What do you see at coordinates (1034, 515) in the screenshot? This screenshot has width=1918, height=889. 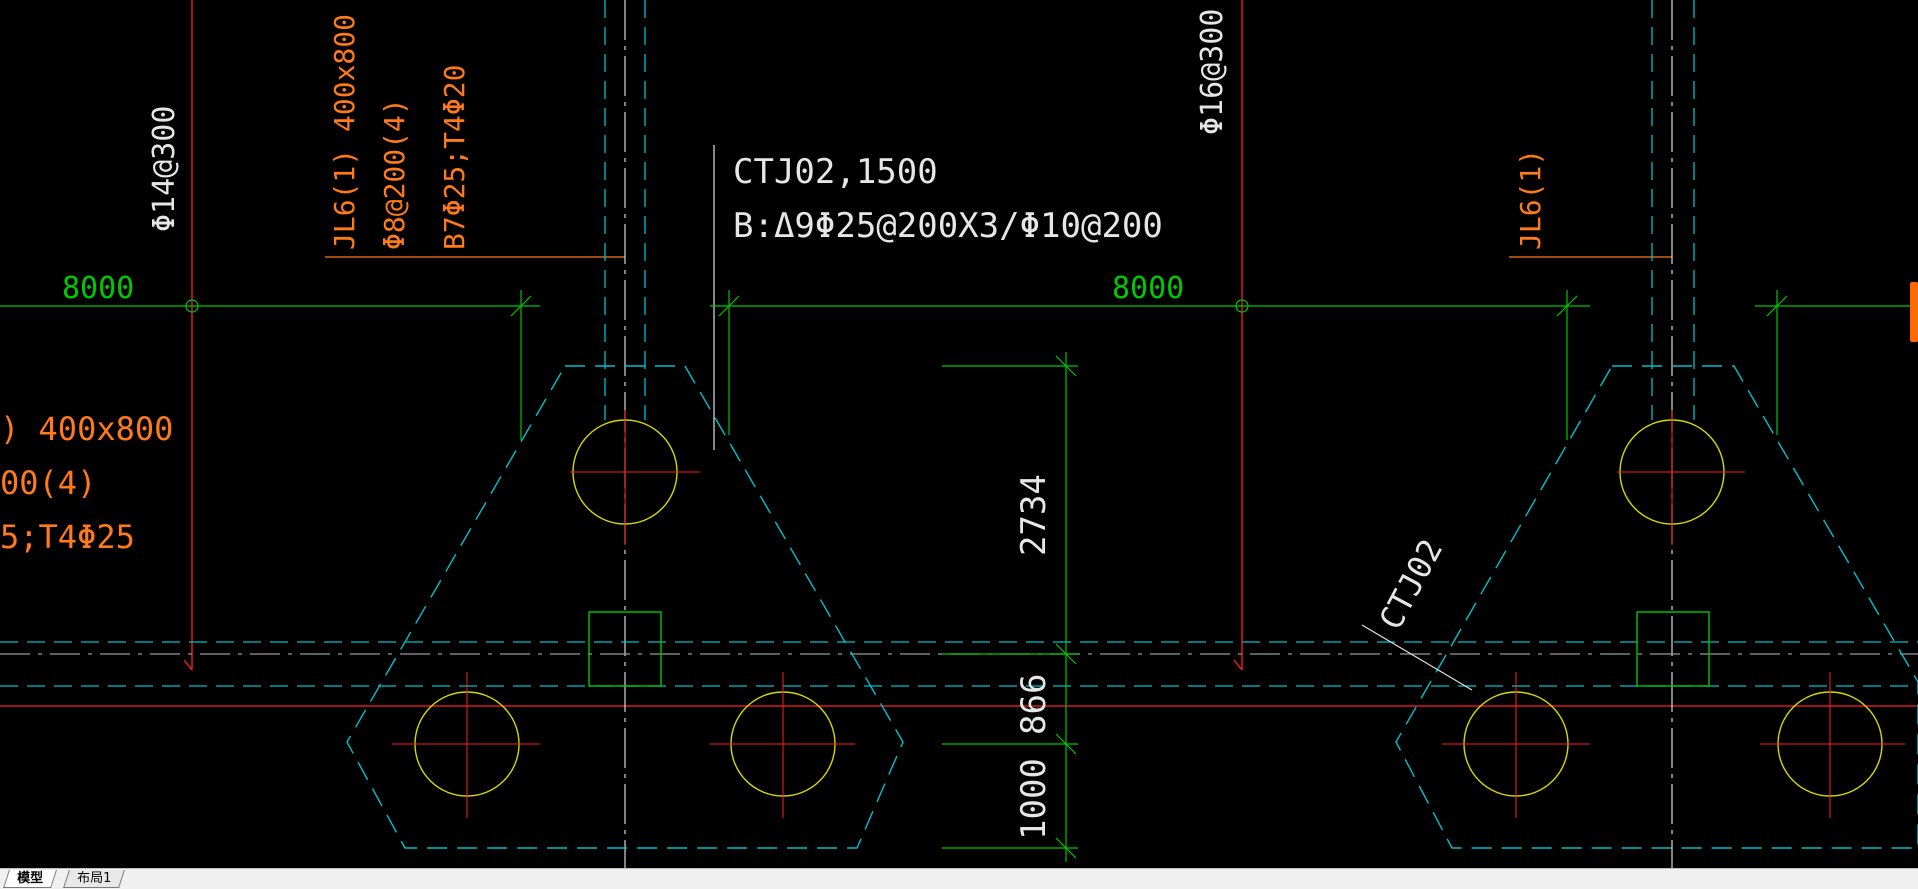 I see `dimension-2734: 2734` at bounding box center [1034, 515].